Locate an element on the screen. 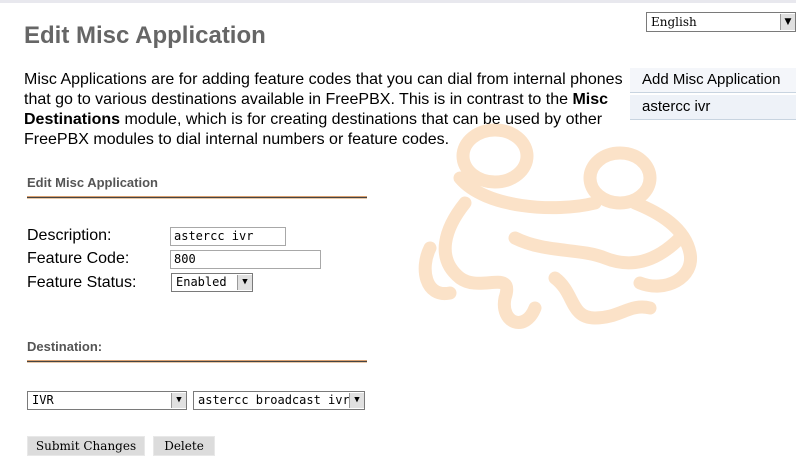 This screenshot has width=796, height=471. description-label: Description: is located at coordinates (69, 235).